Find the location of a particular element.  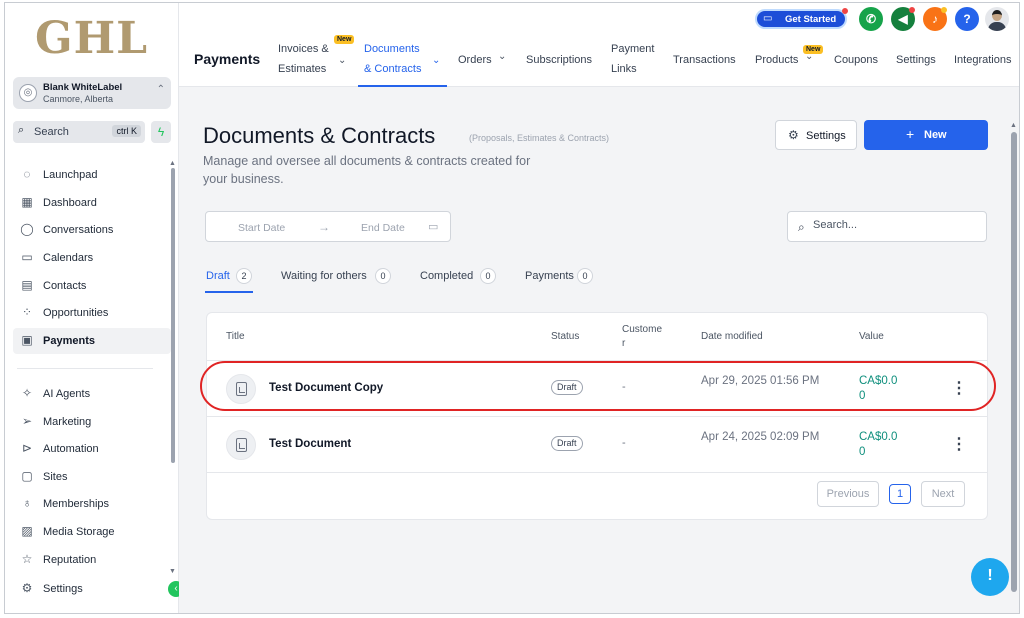

sidebar-item-label: Launchpad is located at coordinates (70, 175).